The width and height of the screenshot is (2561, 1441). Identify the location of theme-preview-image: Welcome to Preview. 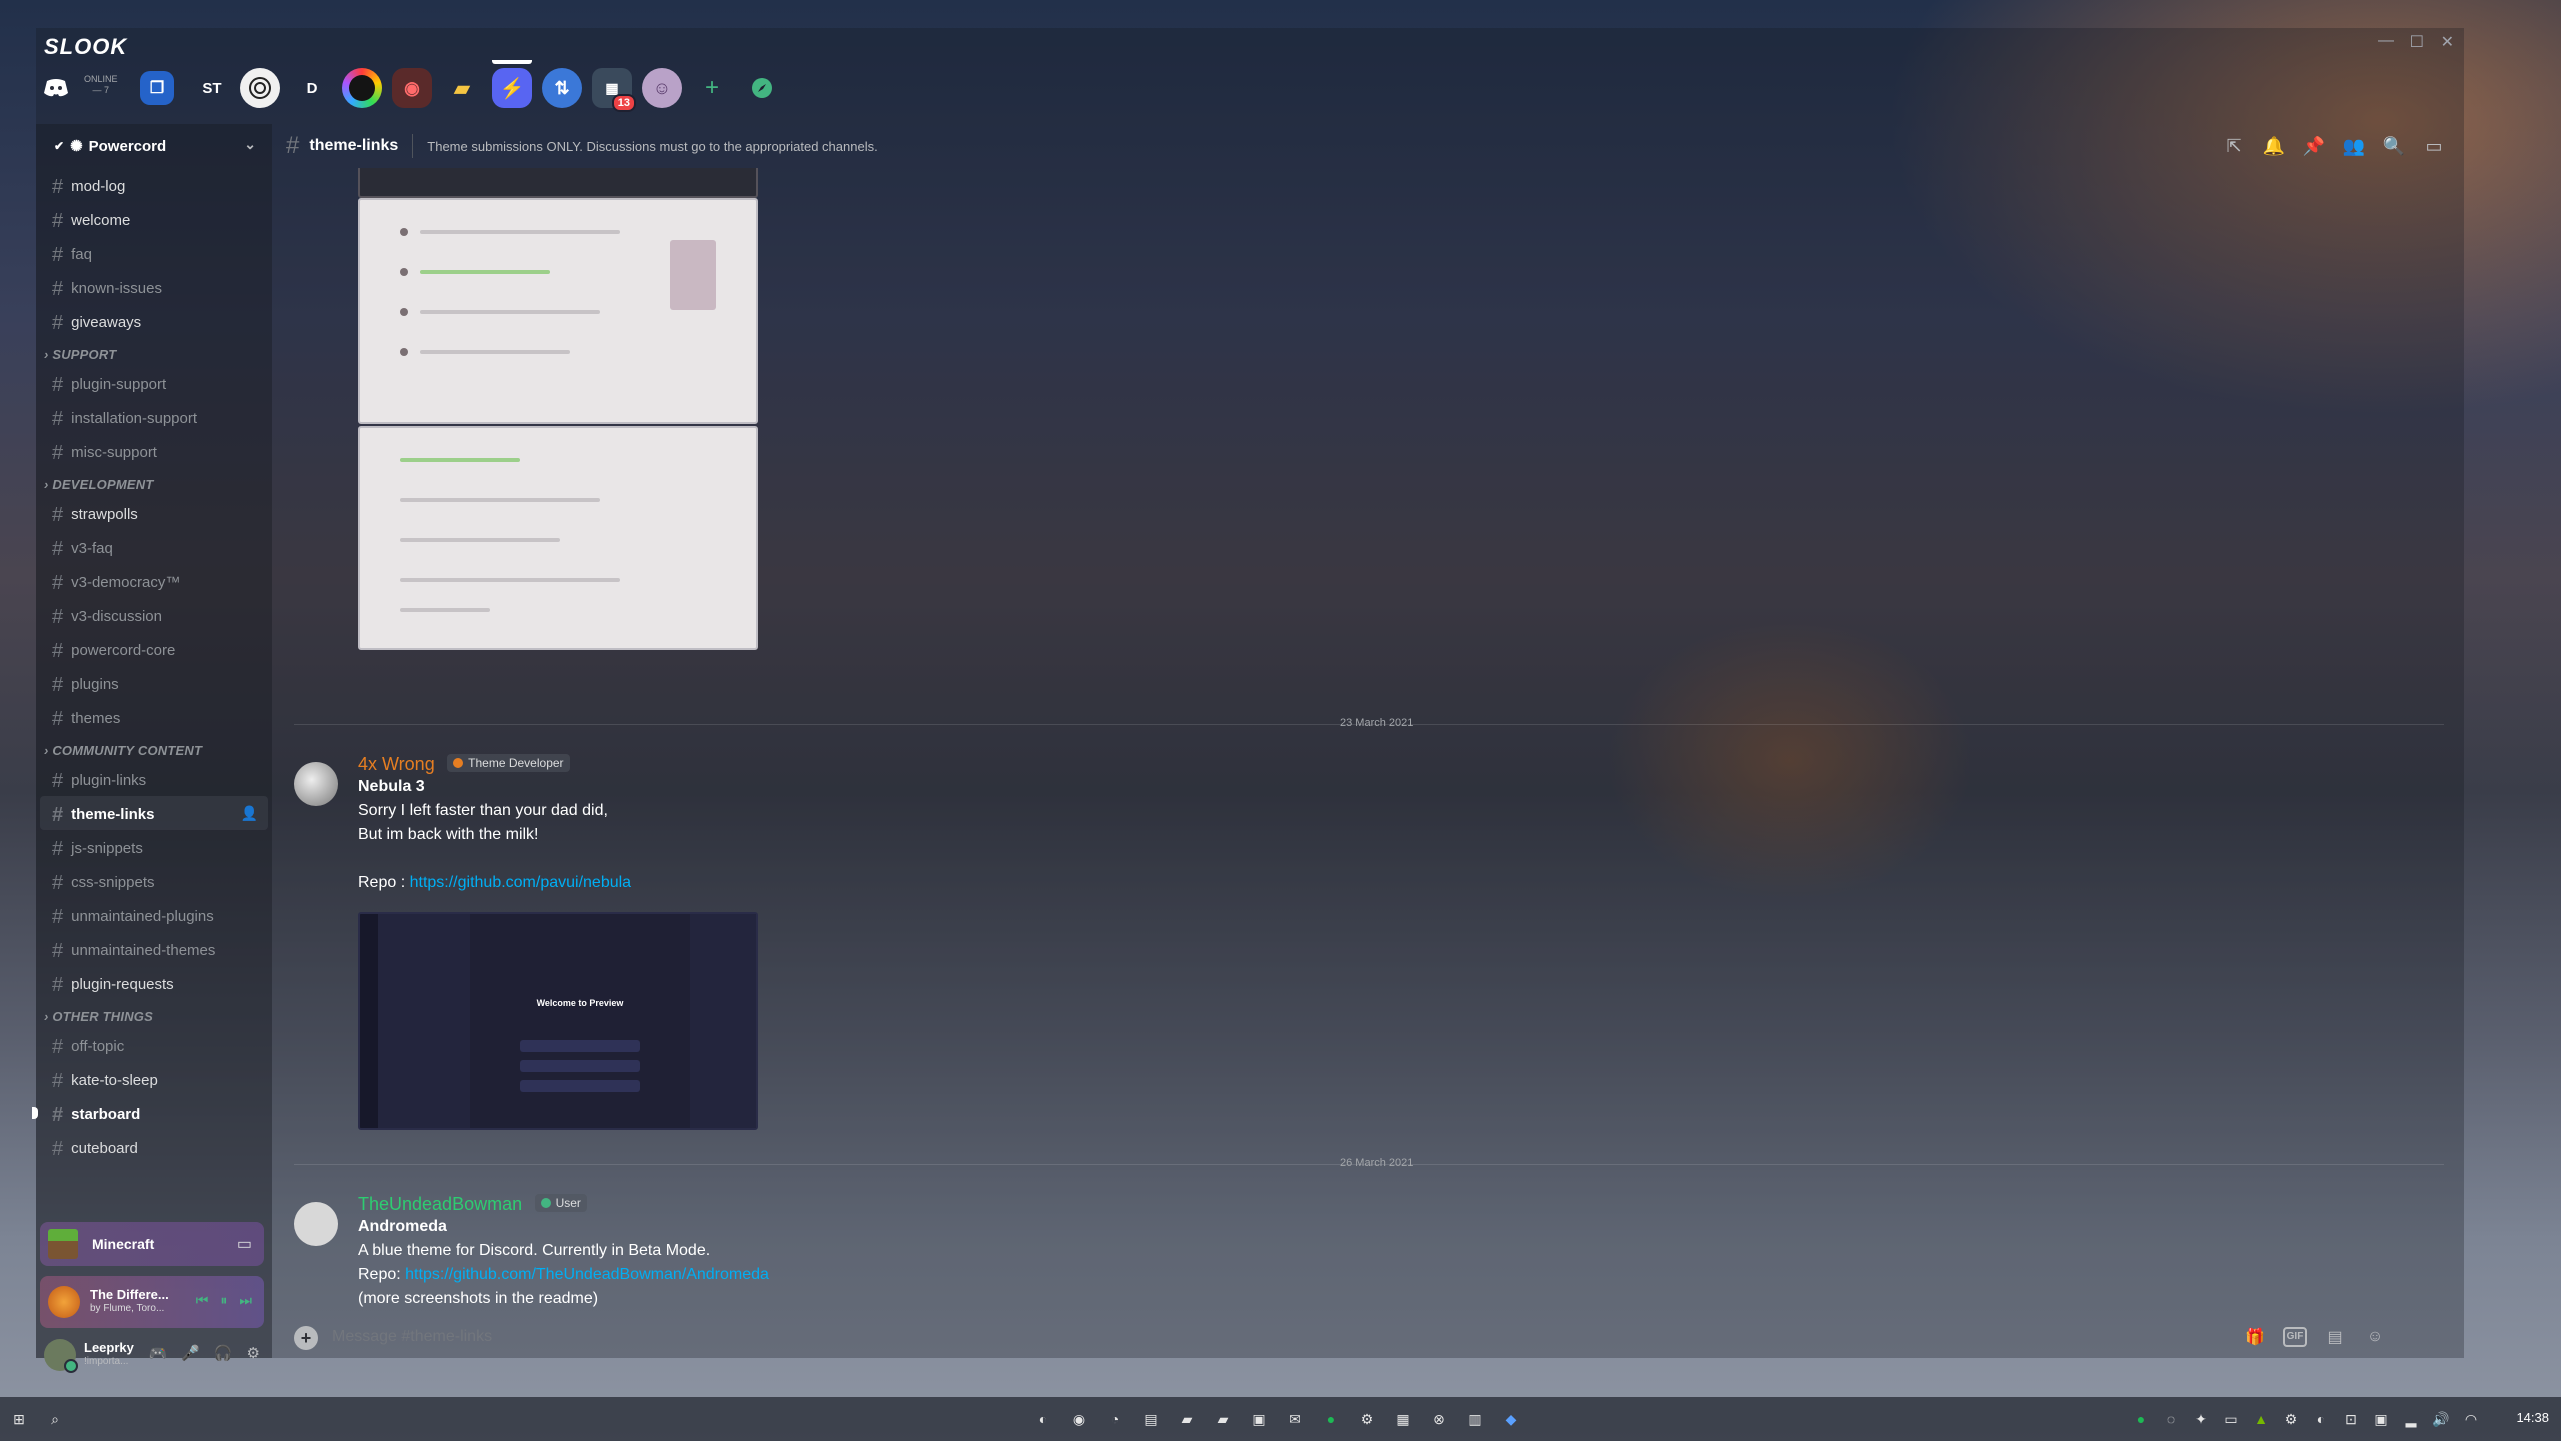
(558, 1021).